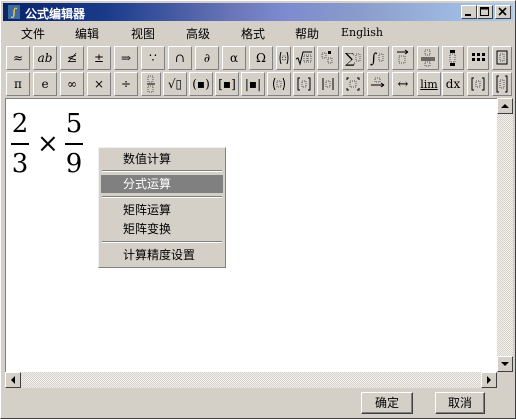  Describe the element at coordinates (162, 242) in the screenshot. I see `menu-separator` at that location.